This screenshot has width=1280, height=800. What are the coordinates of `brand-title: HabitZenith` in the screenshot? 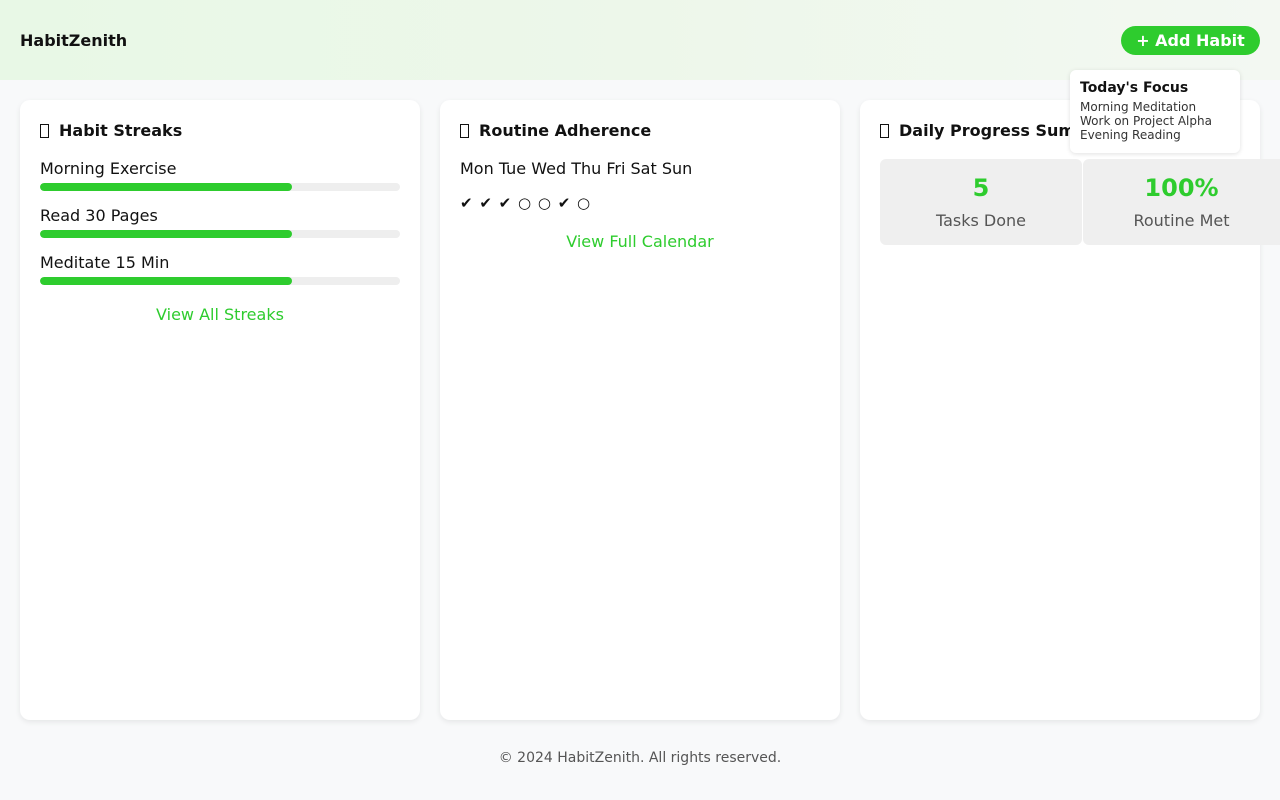 It's located at (74, 40).